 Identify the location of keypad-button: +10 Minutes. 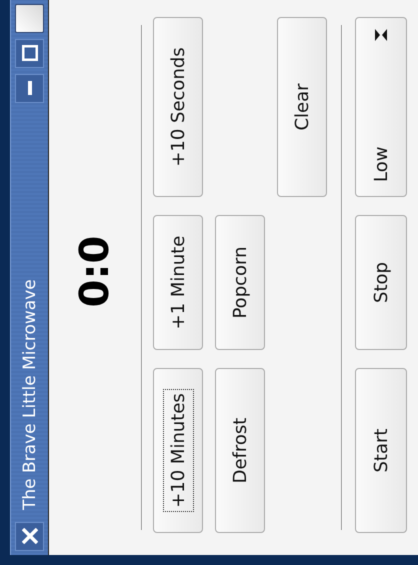
(178, 450).